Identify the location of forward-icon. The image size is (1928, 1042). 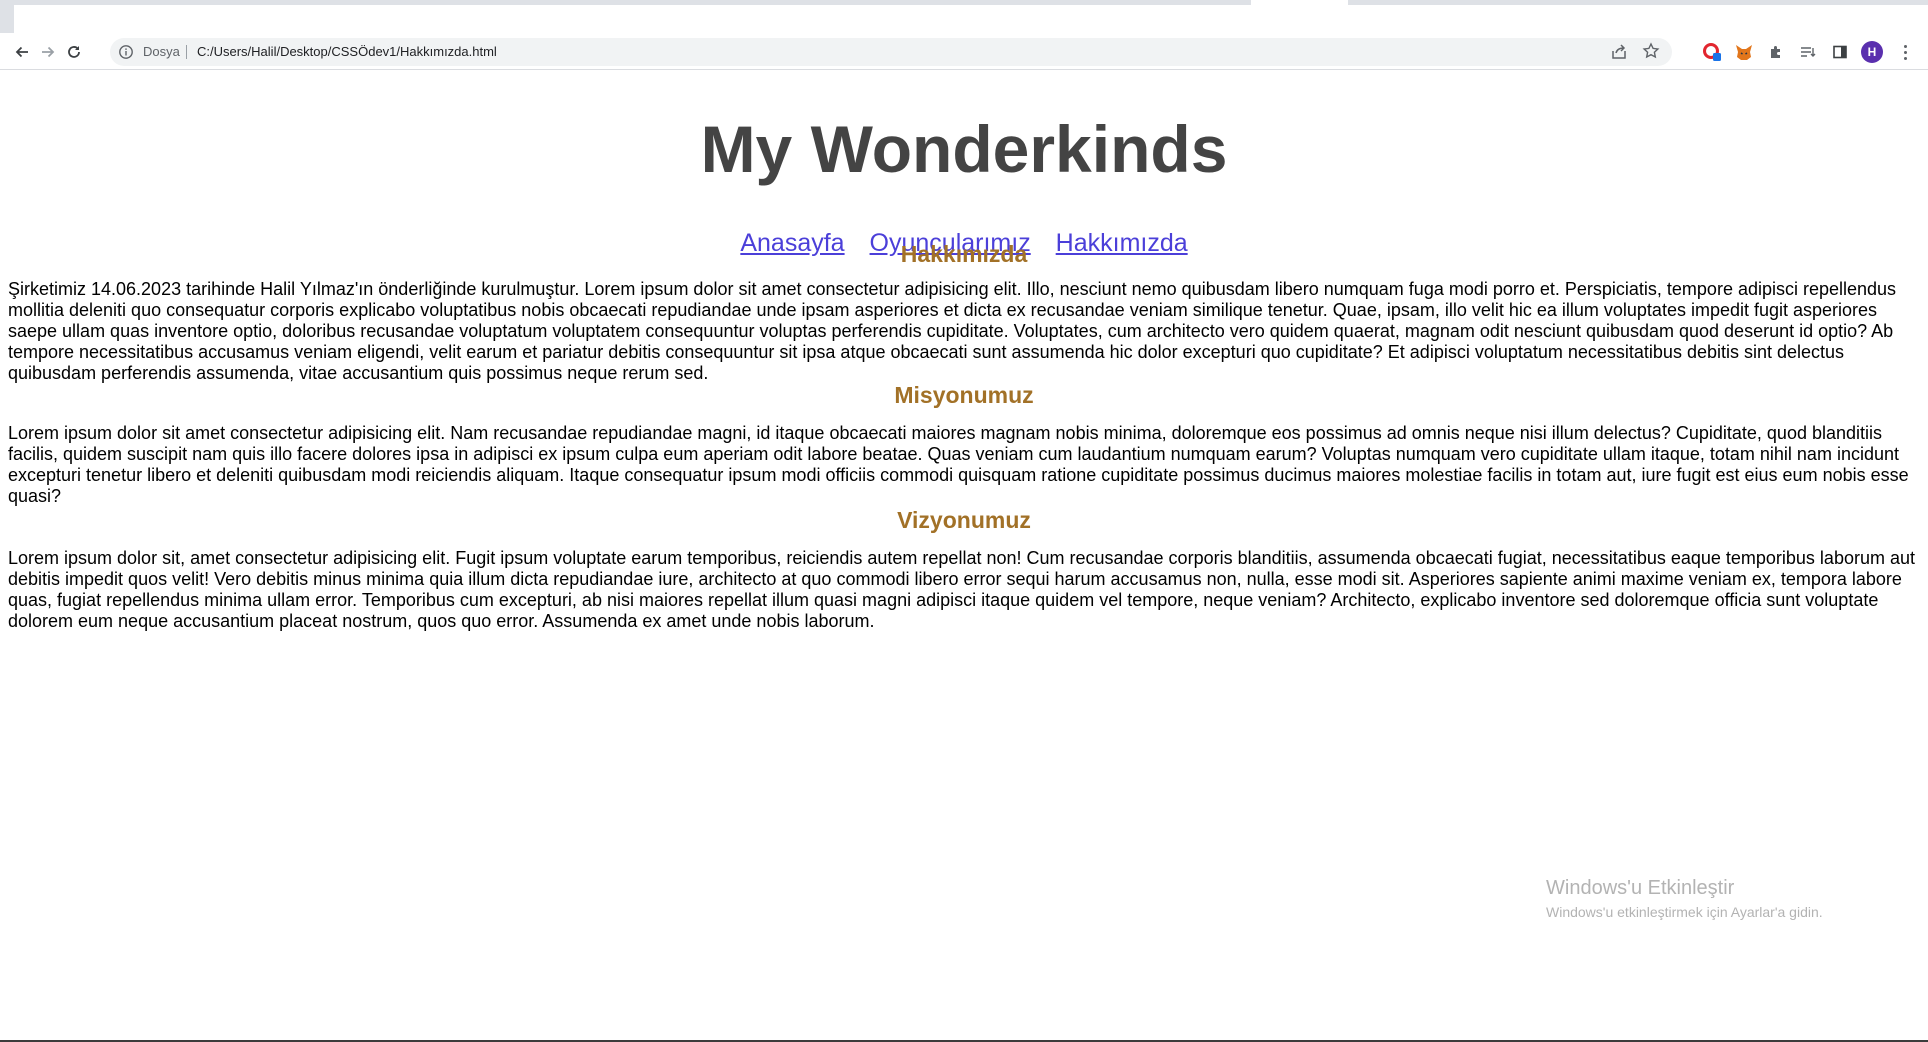
(48, 52).